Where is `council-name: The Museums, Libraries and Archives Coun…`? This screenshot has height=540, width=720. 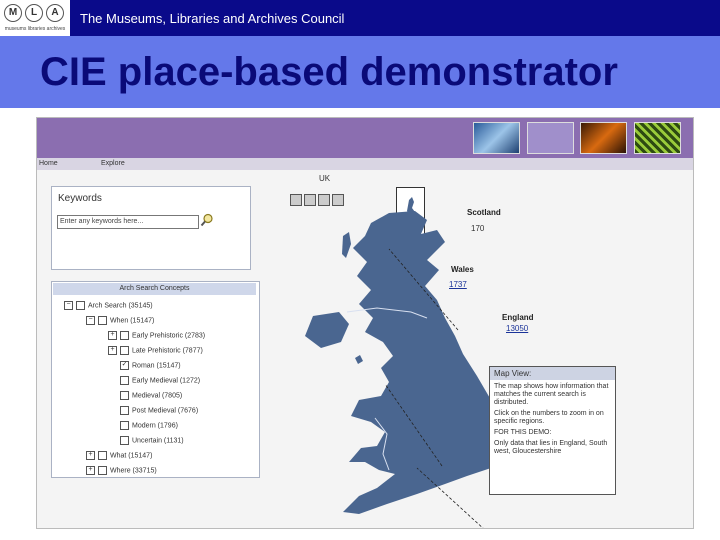 council-name: The Museums, Libraries and Archives Coun… is located at coordinates (212, 18).